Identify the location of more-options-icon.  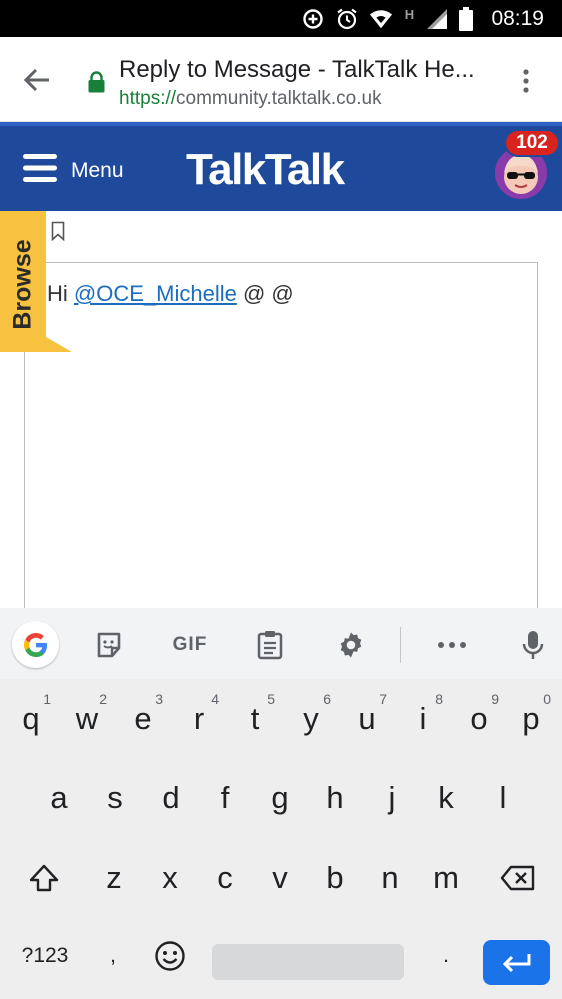
(526, 81).